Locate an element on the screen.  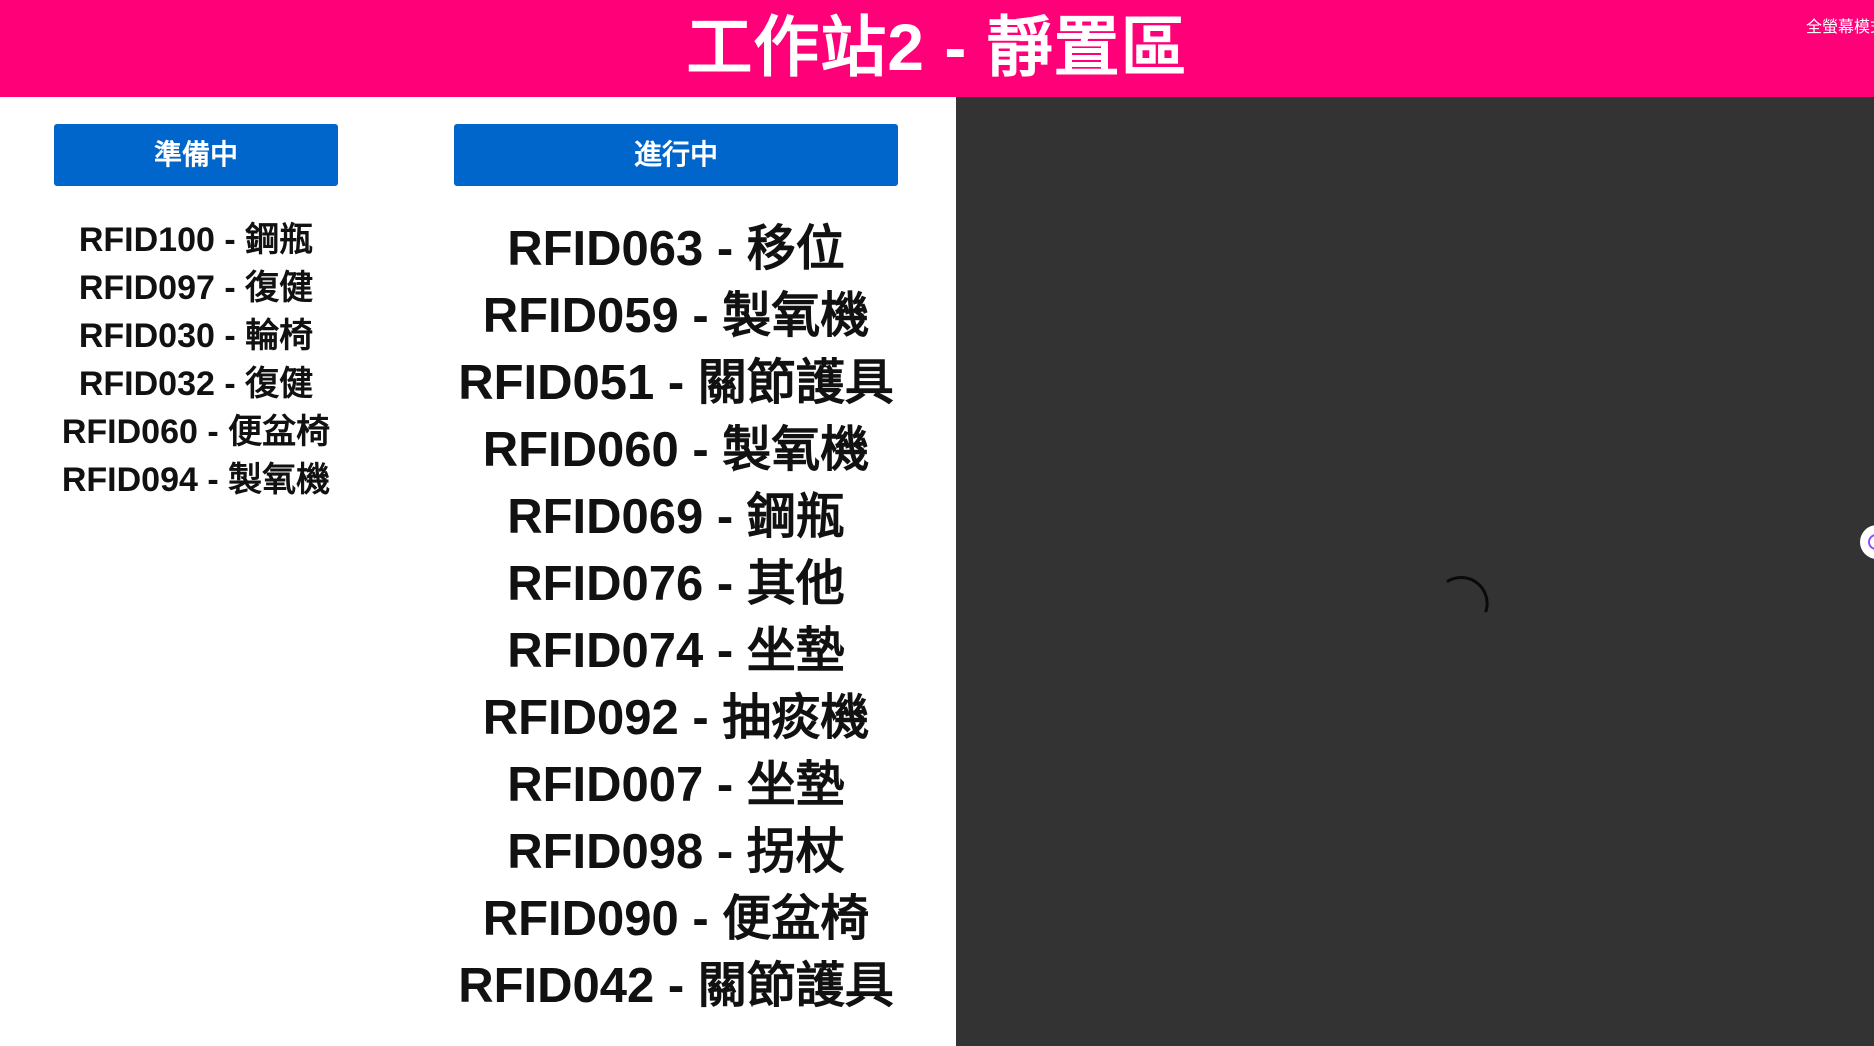
list-item: RFID007 - 坐墊 is located at coordinates (676, 785).